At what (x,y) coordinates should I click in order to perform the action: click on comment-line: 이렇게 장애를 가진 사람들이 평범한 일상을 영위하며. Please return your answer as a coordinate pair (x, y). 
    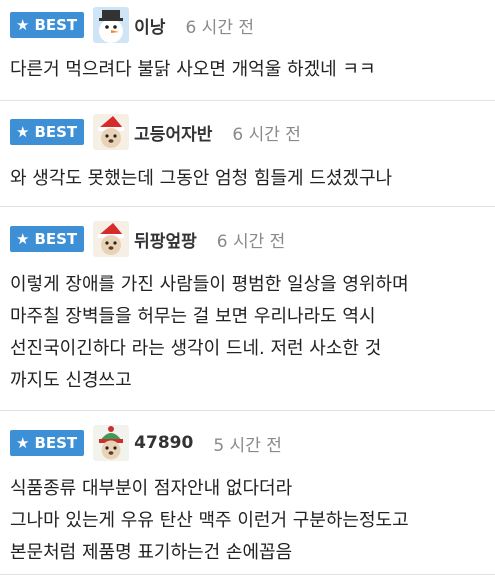
    Looking at the image, I should click on (209, 284).